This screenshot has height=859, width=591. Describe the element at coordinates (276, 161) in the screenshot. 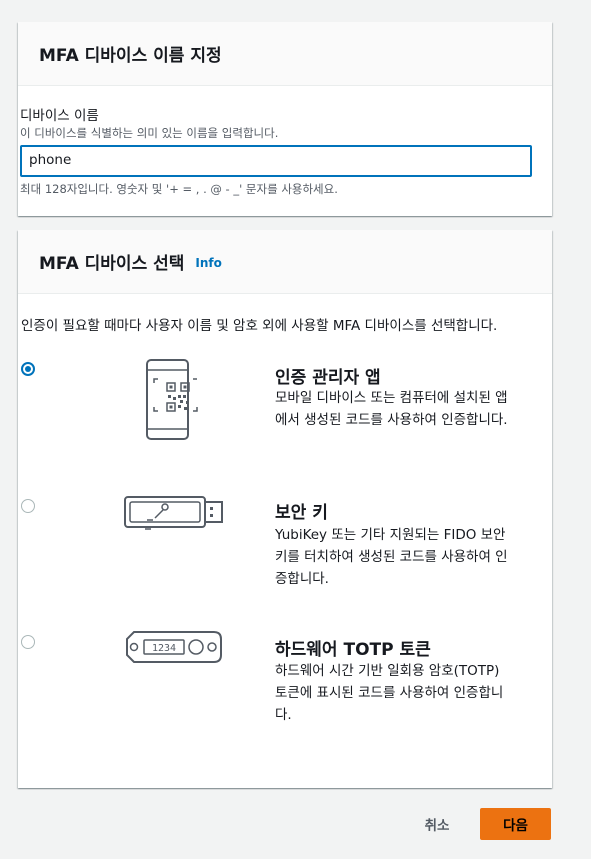

I see `device-name-input` at that location.